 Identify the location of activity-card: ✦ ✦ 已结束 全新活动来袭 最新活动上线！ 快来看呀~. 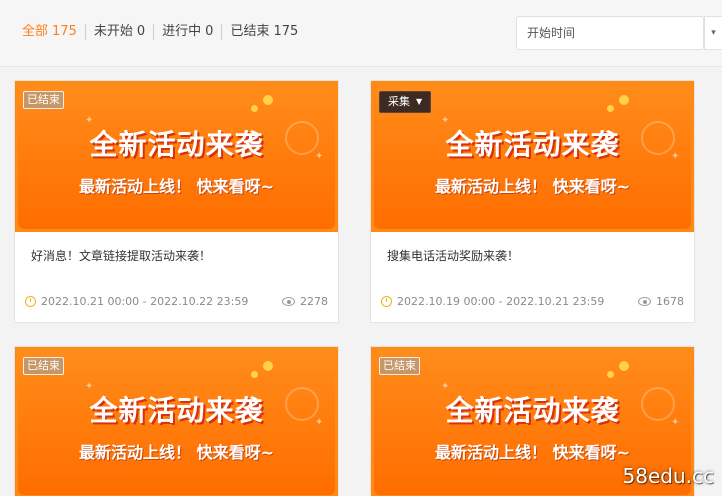
(176, 421).